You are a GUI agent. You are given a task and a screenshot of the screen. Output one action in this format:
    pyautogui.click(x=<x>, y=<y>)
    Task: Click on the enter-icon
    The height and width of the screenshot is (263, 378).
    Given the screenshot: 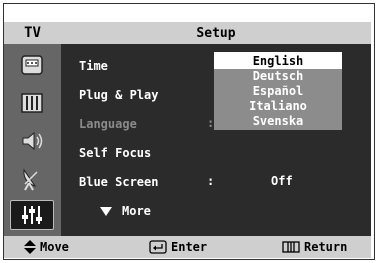 What is the action you would take?
    pyautogui.click(x=158, y=247)
    